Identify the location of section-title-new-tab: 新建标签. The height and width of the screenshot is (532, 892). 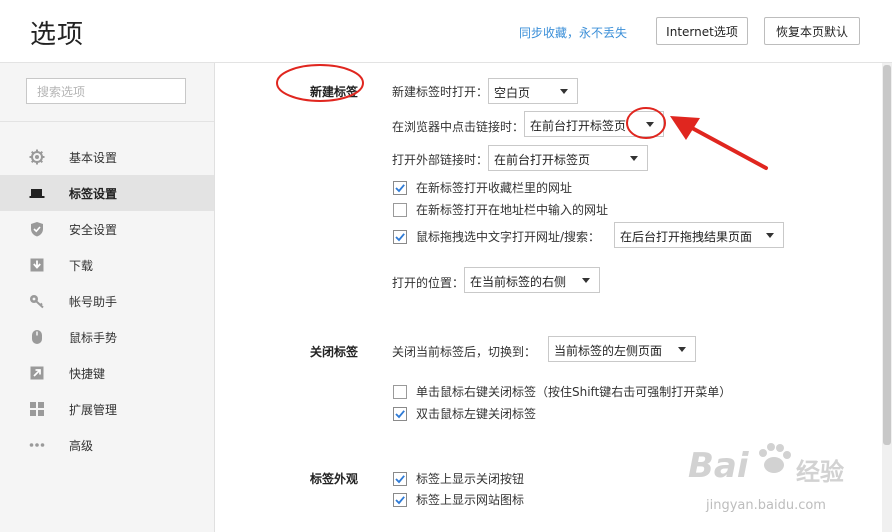
(334, 92).